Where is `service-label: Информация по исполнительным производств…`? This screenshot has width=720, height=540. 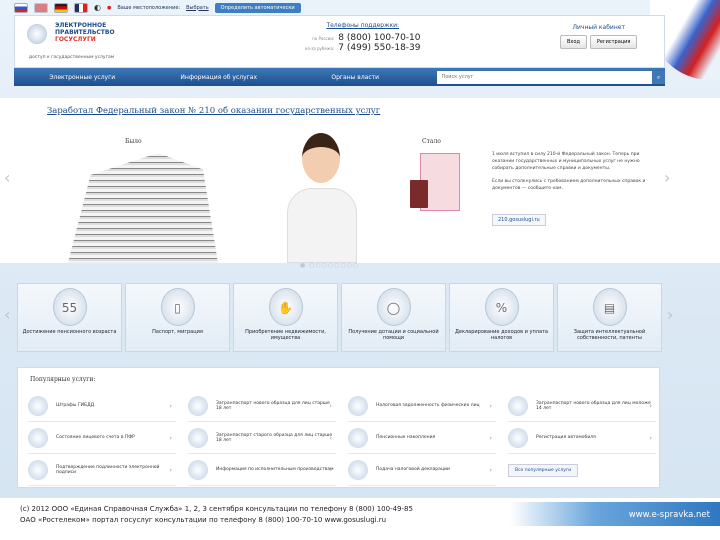
service-label: Информация по исполнительным производств… is located at coordinates (275, 469).